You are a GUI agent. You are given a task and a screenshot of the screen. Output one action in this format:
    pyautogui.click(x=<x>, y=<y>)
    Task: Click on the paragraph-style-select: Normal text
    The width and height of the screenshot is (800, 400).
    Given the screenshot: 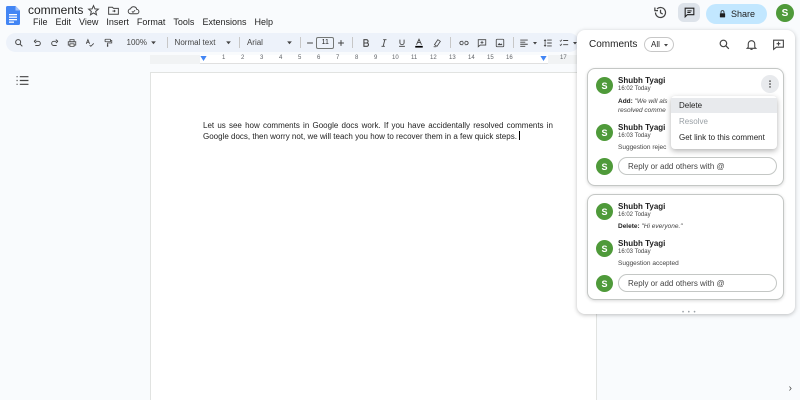 What is the action you would take?
    pyautogui.click(x=203, y=42)
    